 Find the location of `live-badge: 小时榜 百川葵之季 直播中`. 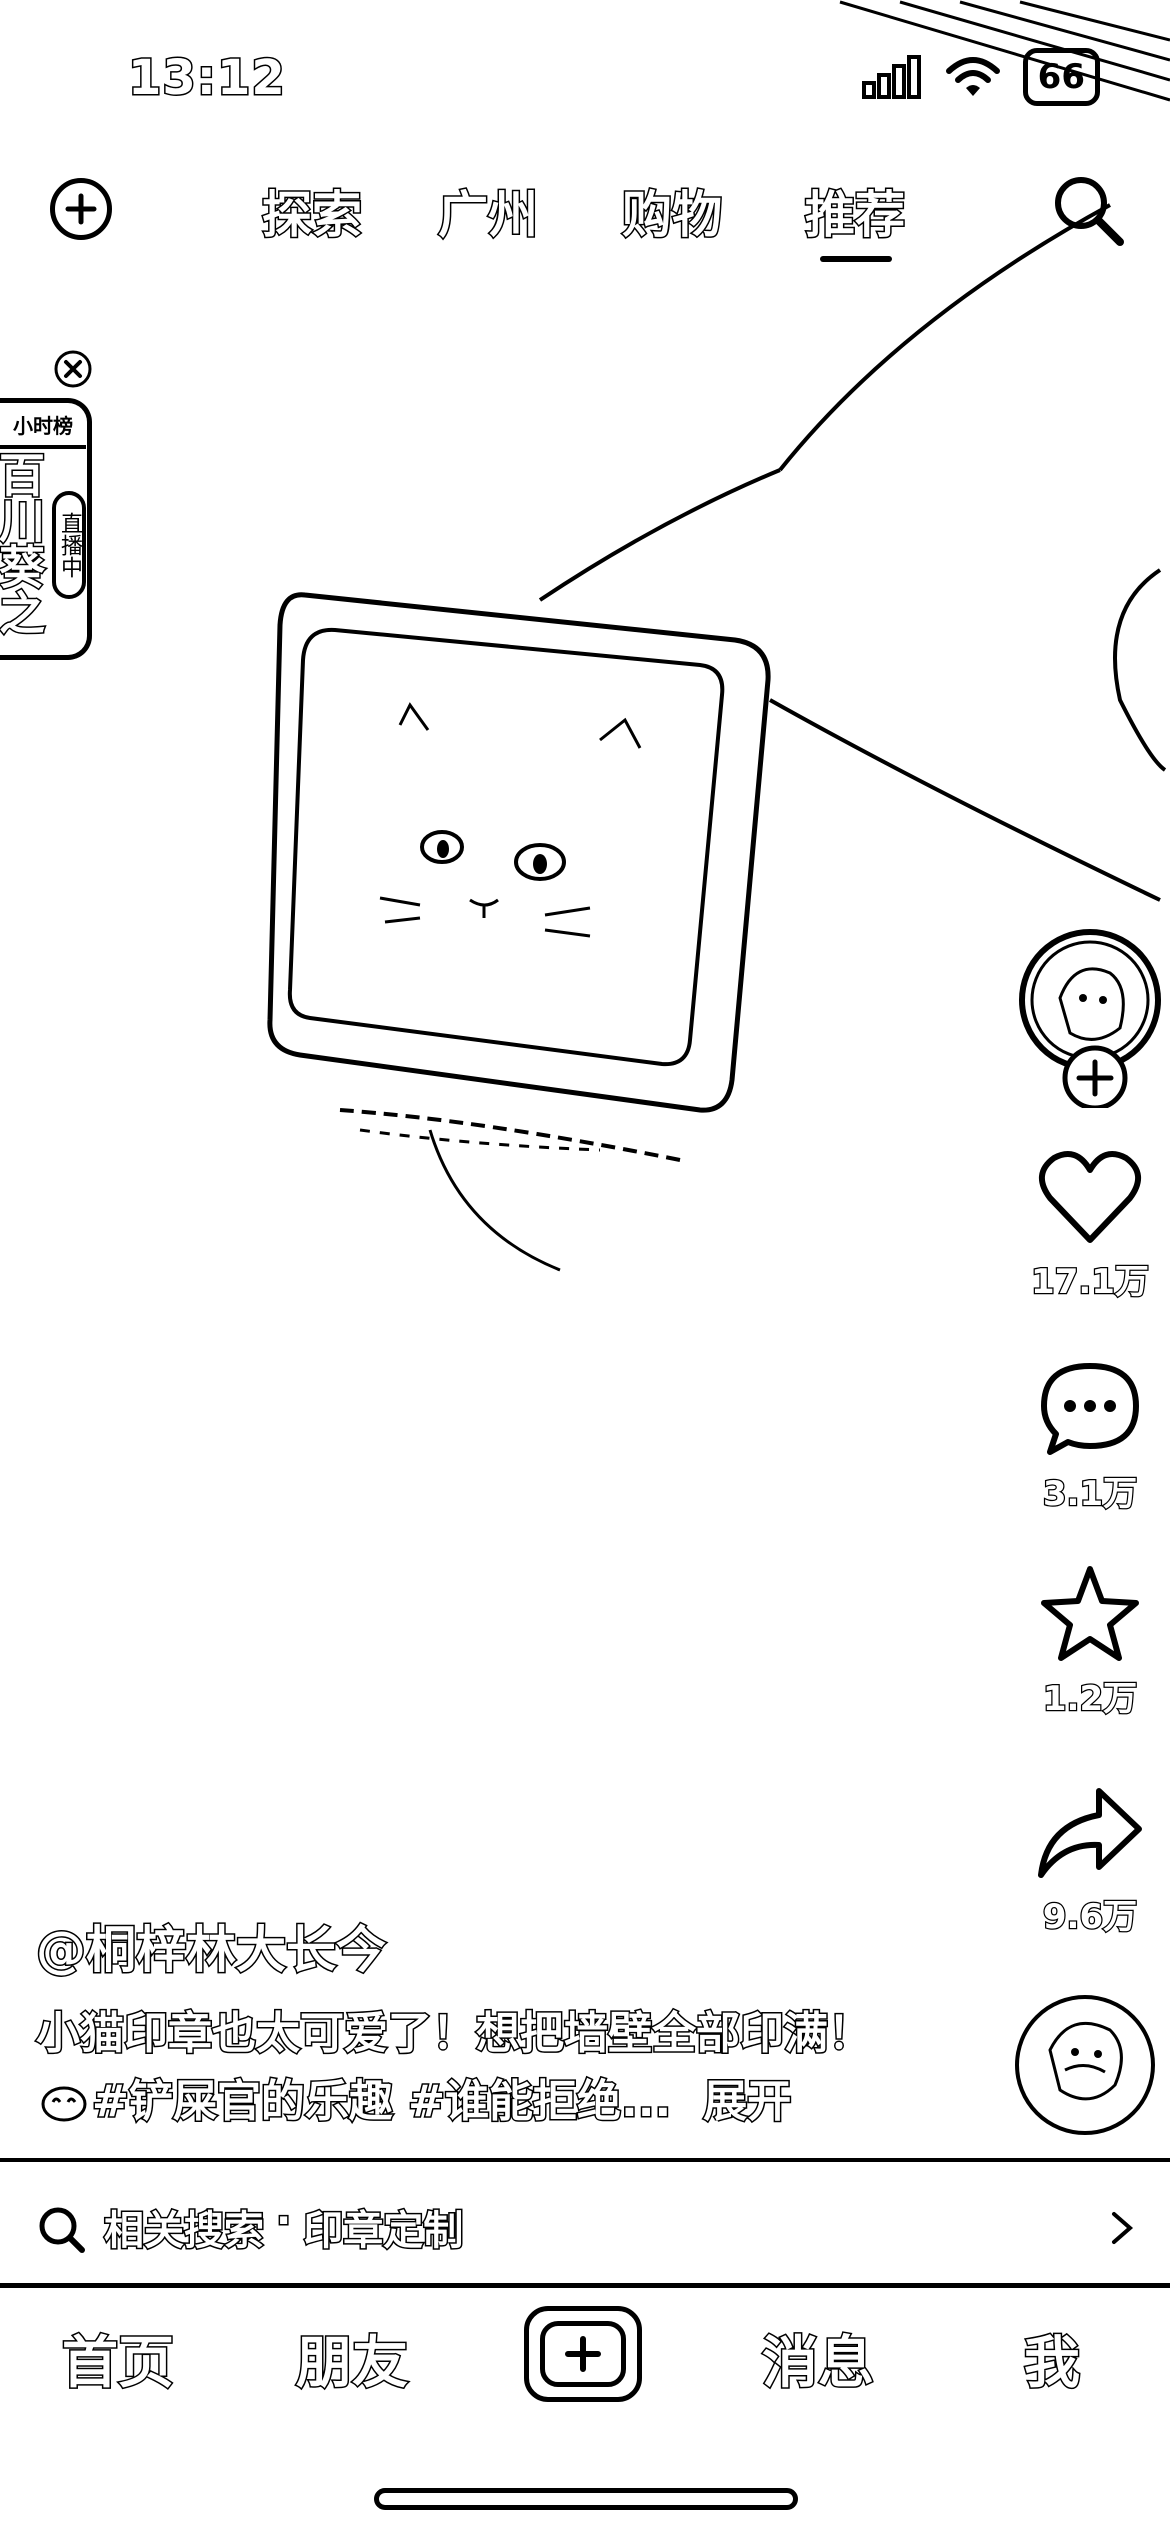

live-badge: 小时榜 百川葵之季 直播中 is located at coordinates (46, 529).